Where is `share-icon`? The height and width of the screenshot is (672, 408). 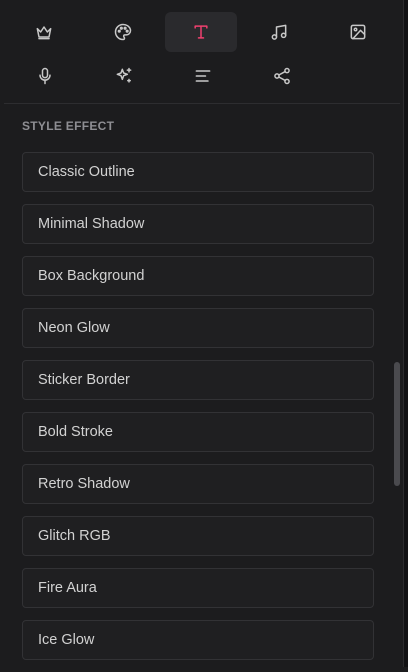
share-icon is located at coordinates (281, 76).